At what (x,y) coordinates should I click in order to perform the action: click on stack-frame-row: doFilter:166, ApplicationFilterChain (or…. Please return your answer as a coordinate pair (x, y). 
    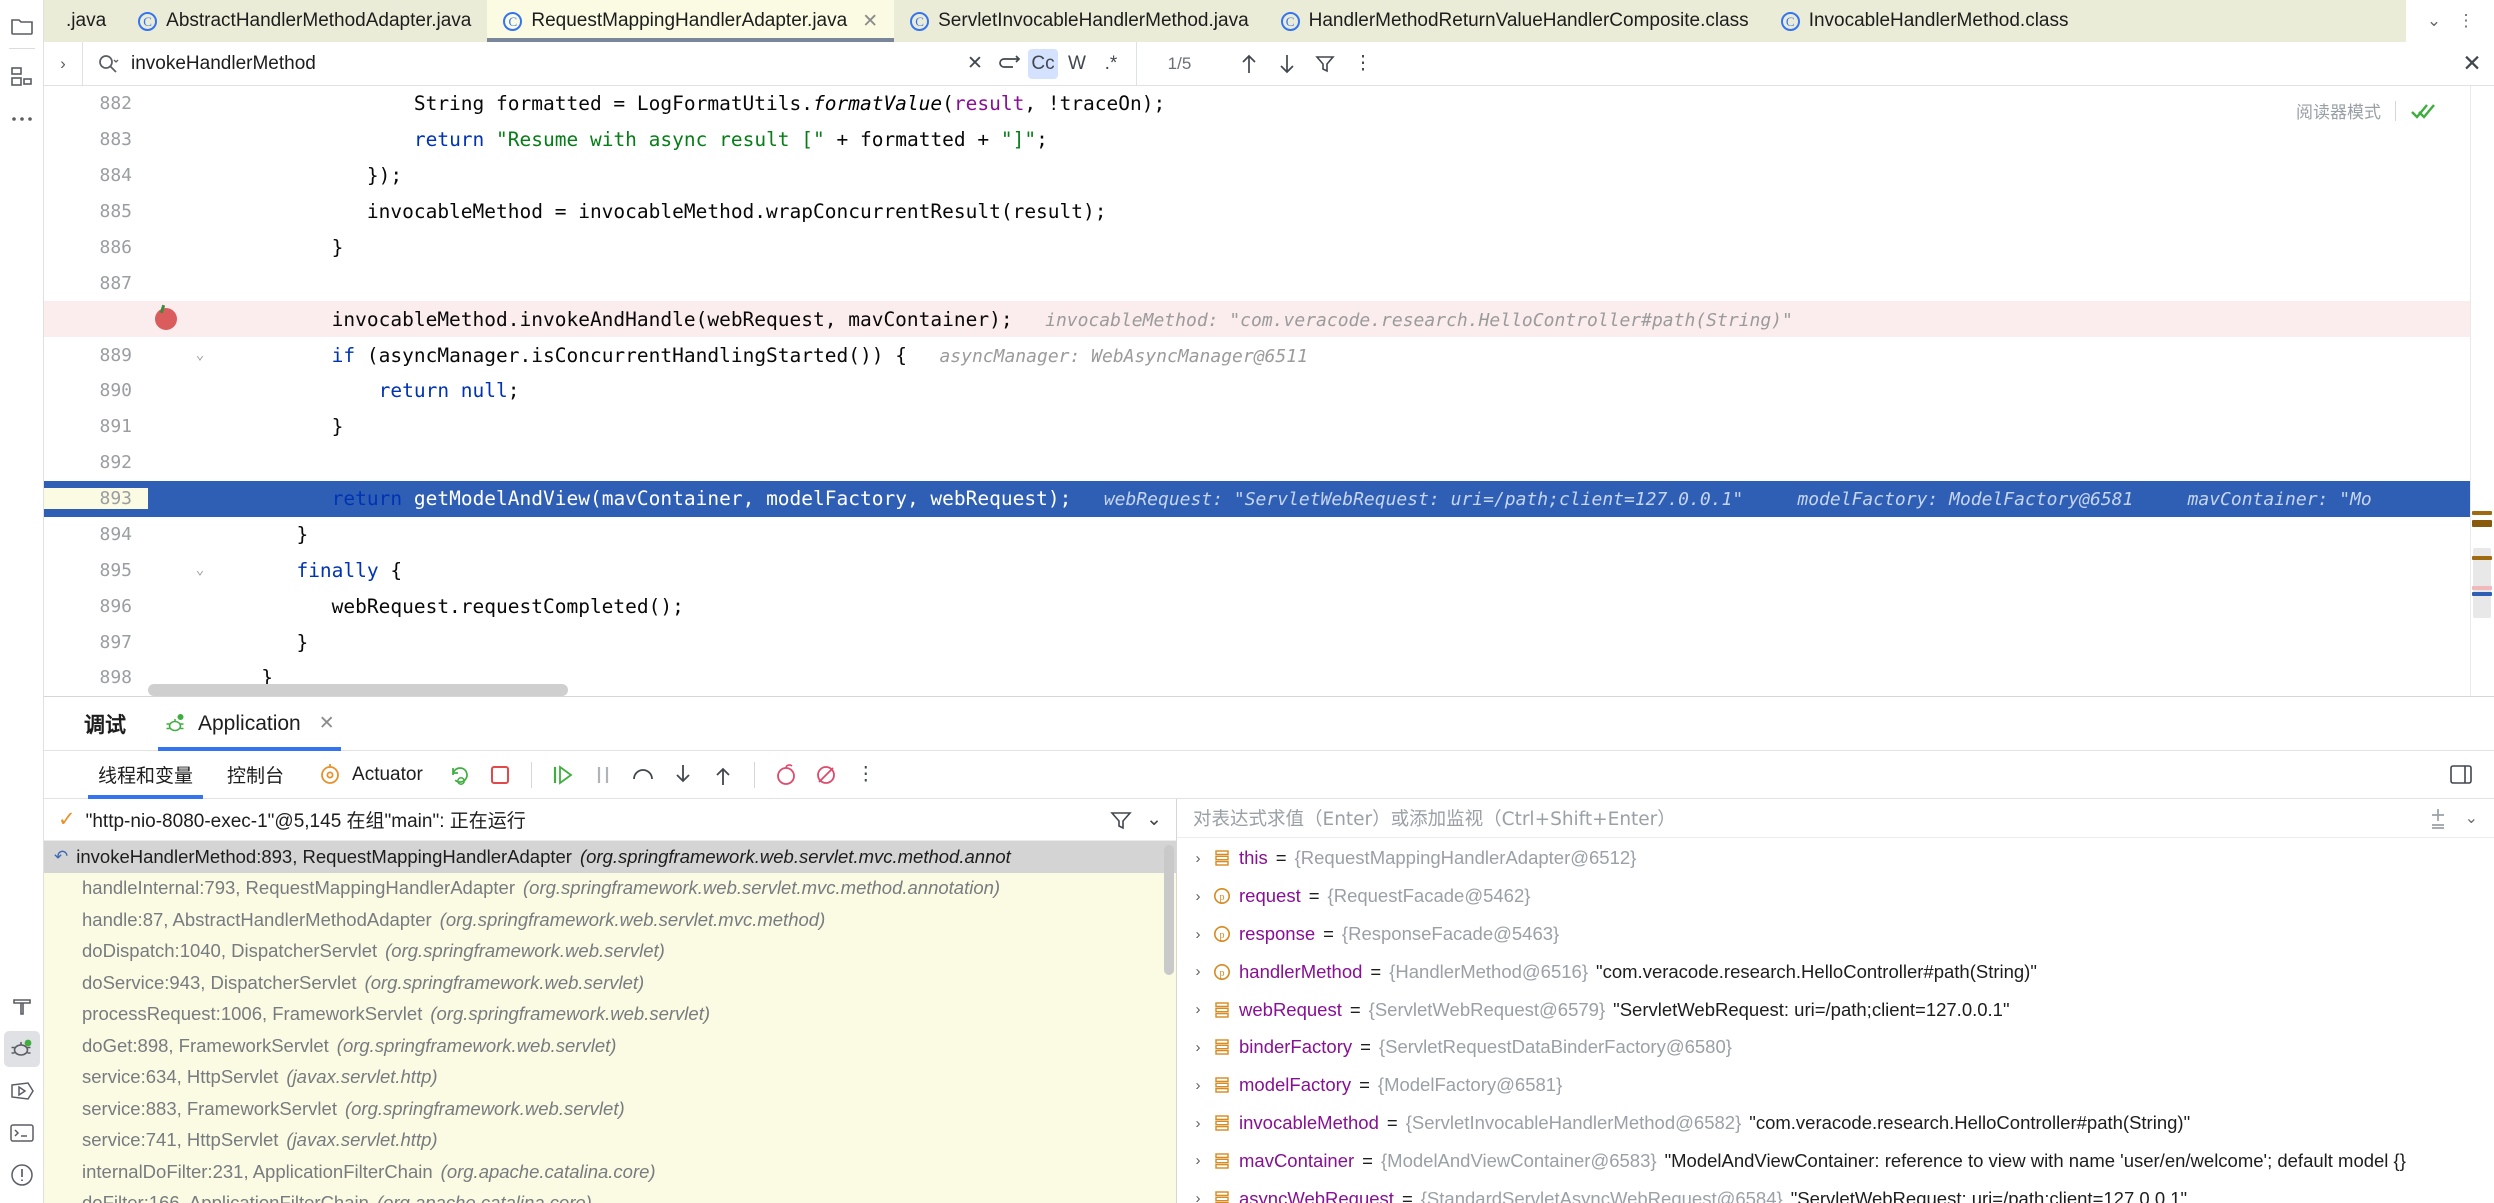
    Looking at the image, I should click on (610, 1195).